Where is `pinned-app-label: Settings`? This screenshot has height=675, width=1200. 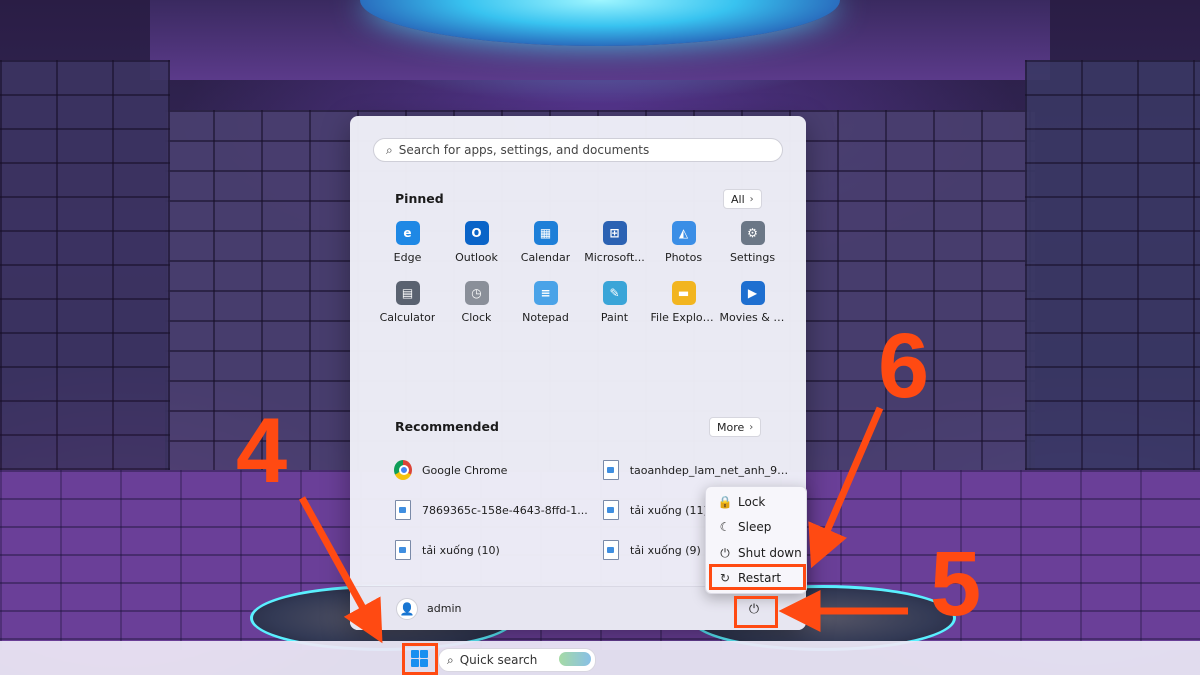
pinned-app-label: Settings is located at coordinates (752, 257).